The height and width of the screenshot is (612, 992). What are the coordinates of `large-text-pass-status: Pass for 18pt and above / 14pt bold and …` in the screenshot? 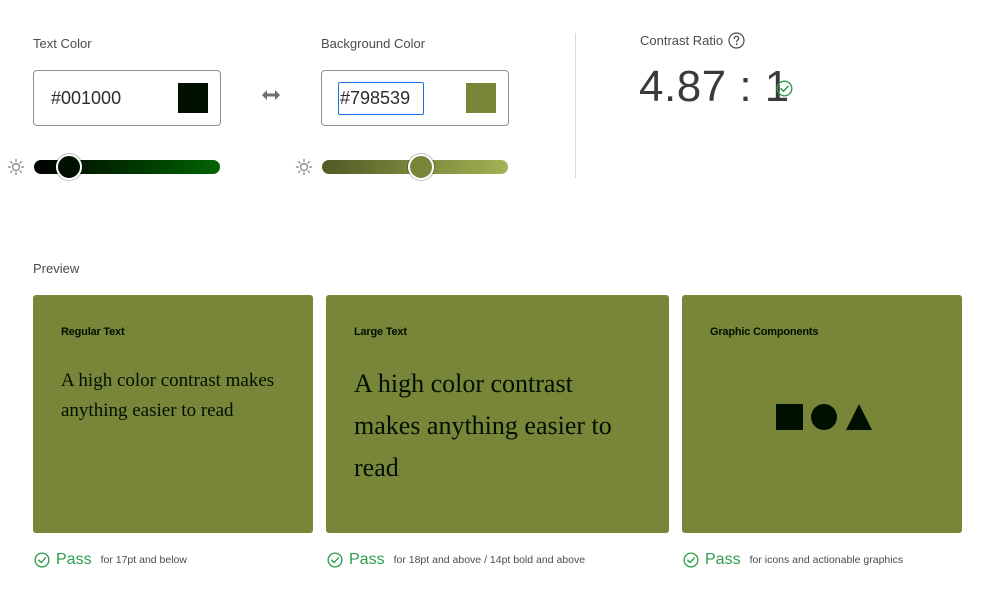 It's located at (456, 560).